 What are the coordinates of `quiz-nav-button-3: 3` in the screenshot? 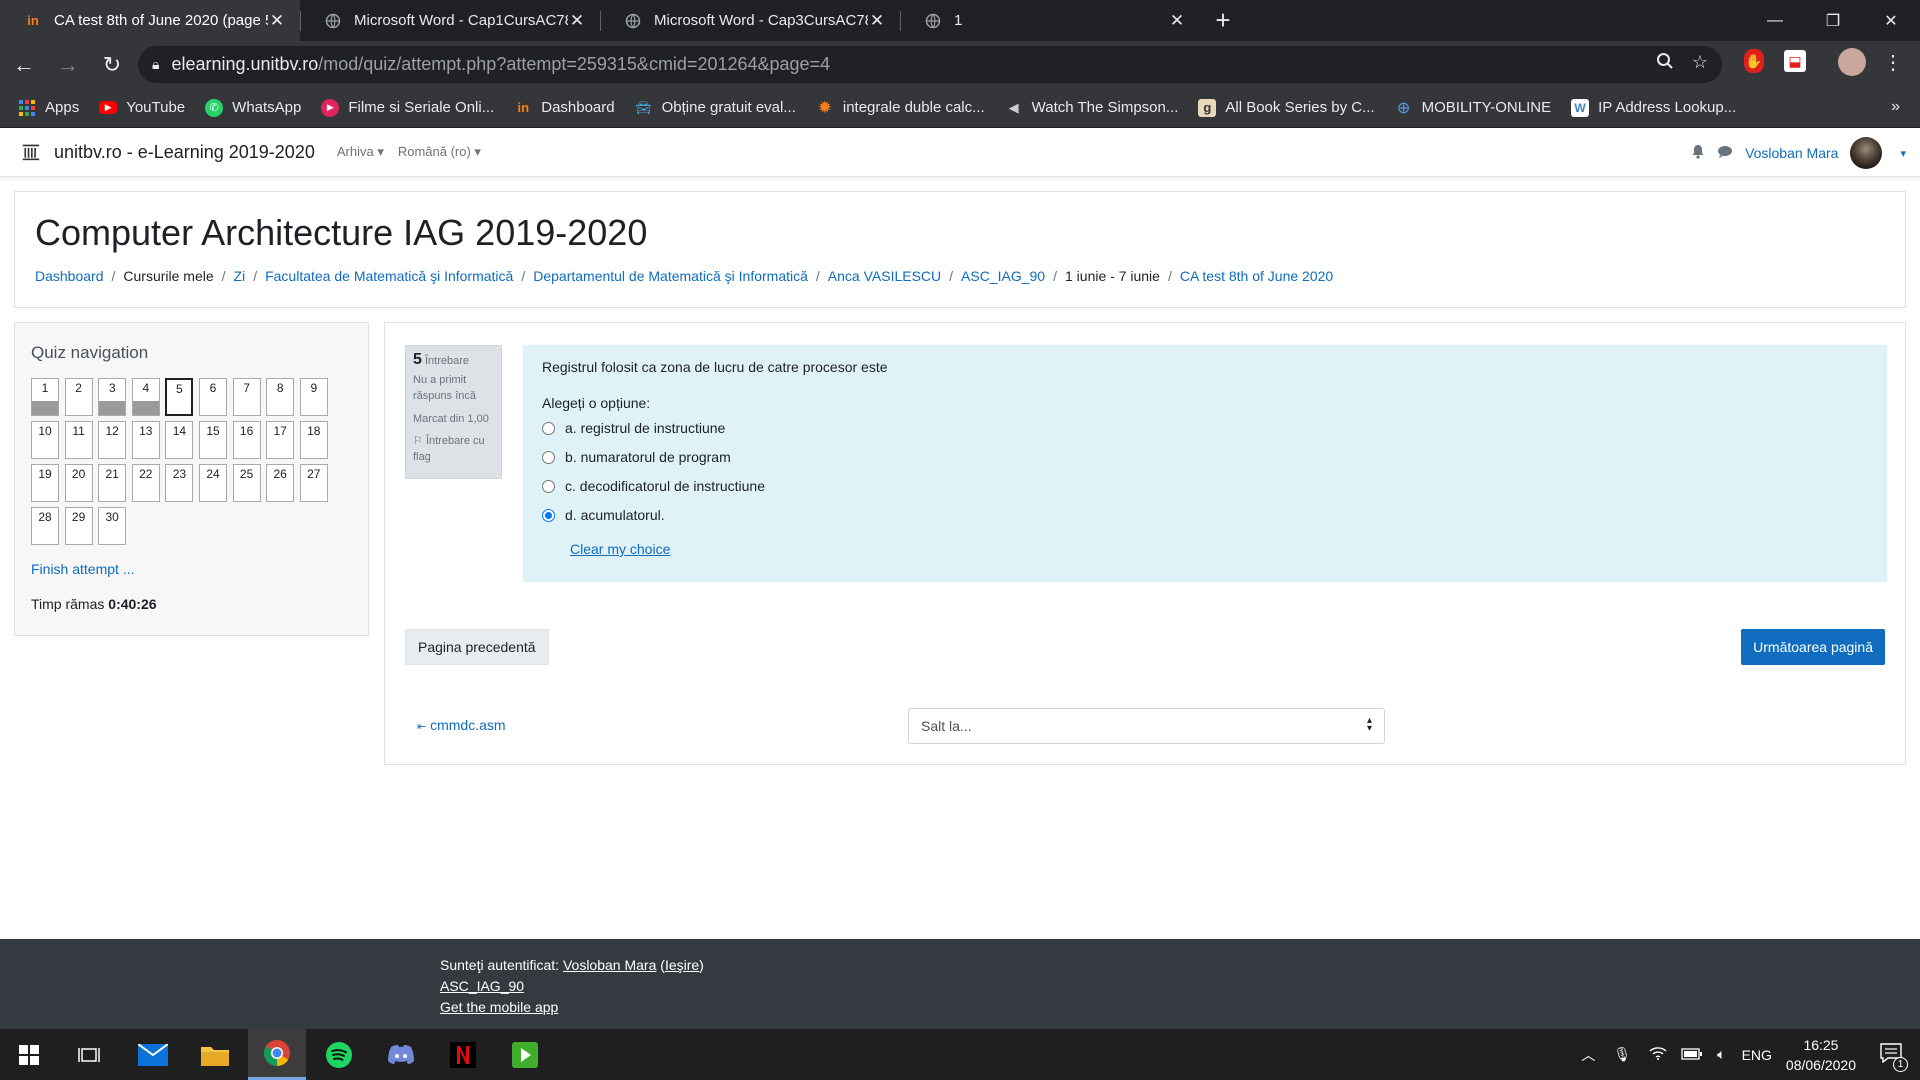 It's located at (112, 397).